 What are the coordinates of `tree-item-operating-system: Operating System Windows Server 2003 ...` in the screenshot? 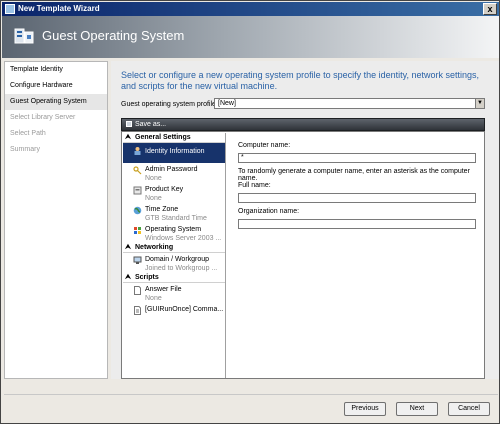 It's located at (174, 233).